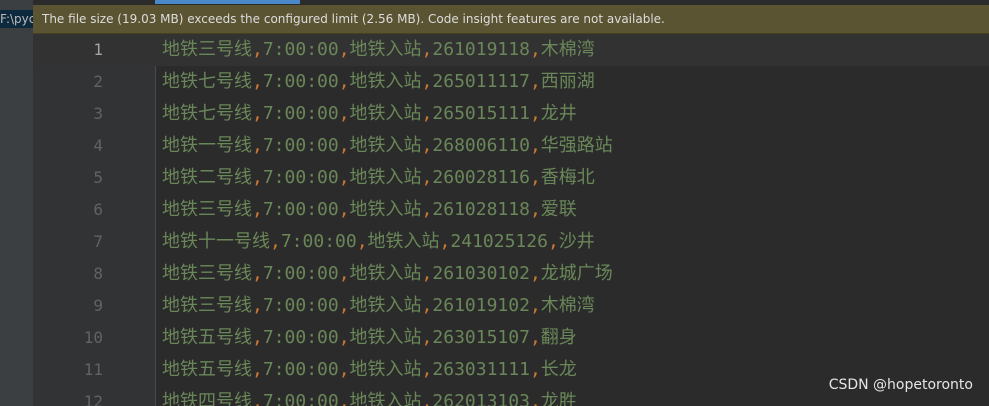 The height and width of the screenshot is (406, 989). I want to click on file-path-tab: F:\pyc, so click(16, 19).